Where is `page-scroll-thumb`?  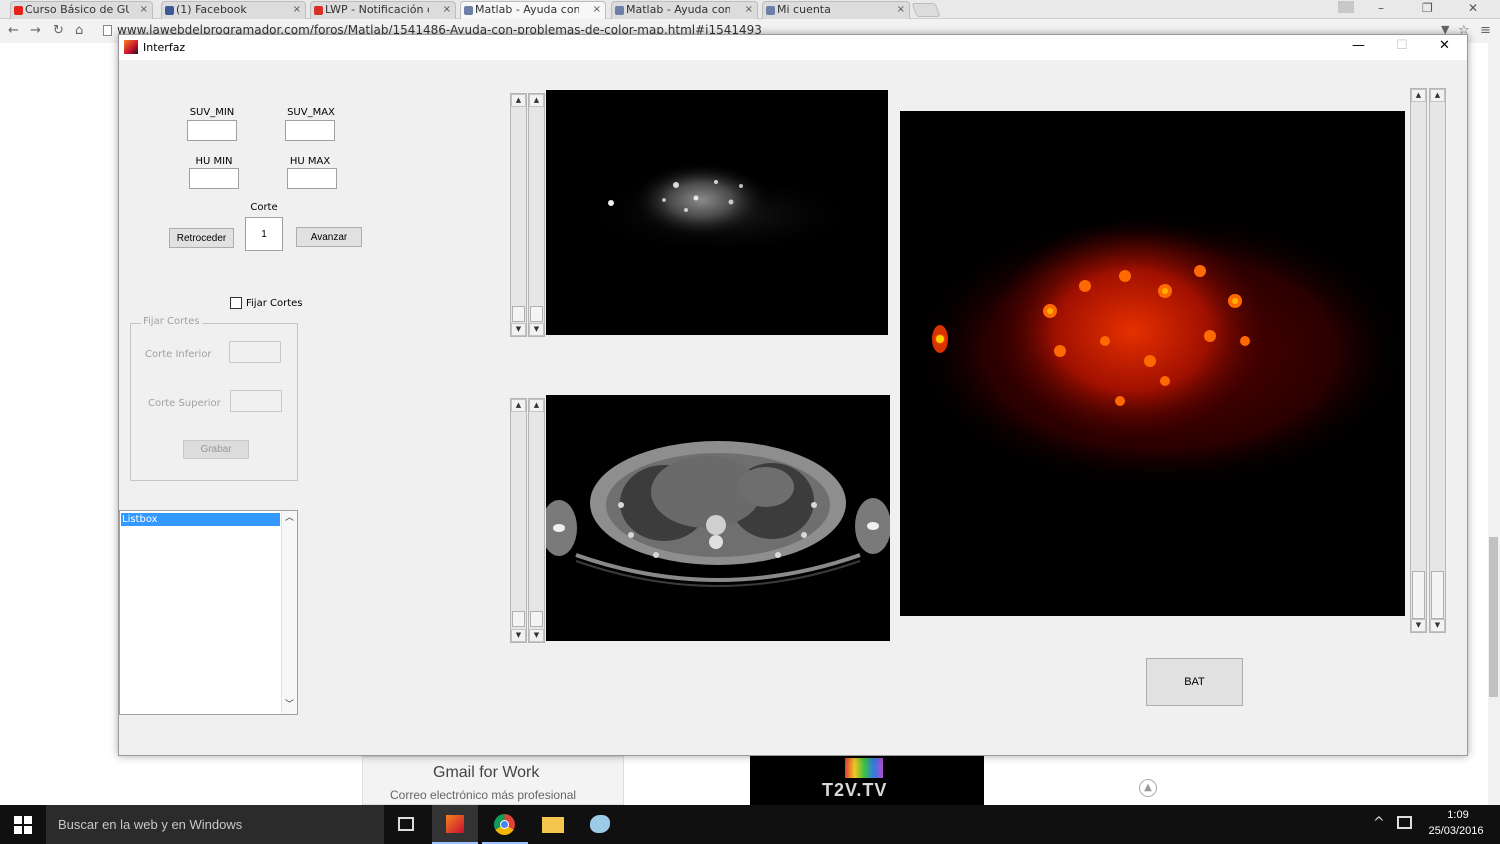 page-scroll-thumb is located at coordinates (1493, 617).